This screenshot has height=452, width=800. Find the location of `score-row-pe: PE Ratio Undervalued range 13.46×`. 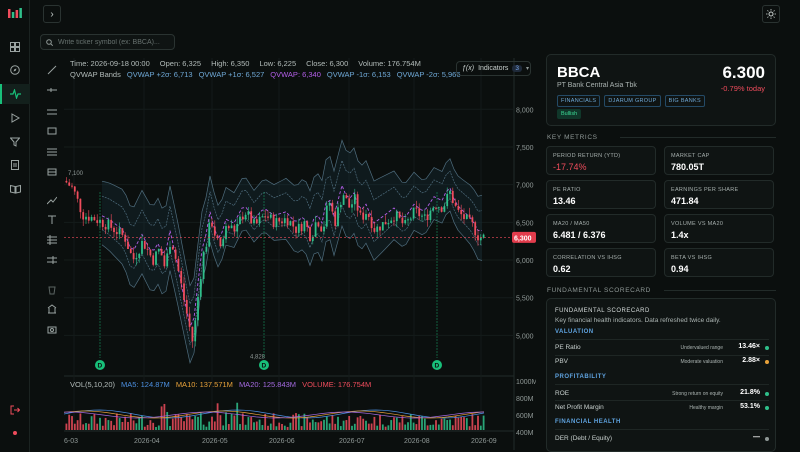

score-row-pe: PE Ratio Undervalued range 13.46× is located at coordinates (662, 348).